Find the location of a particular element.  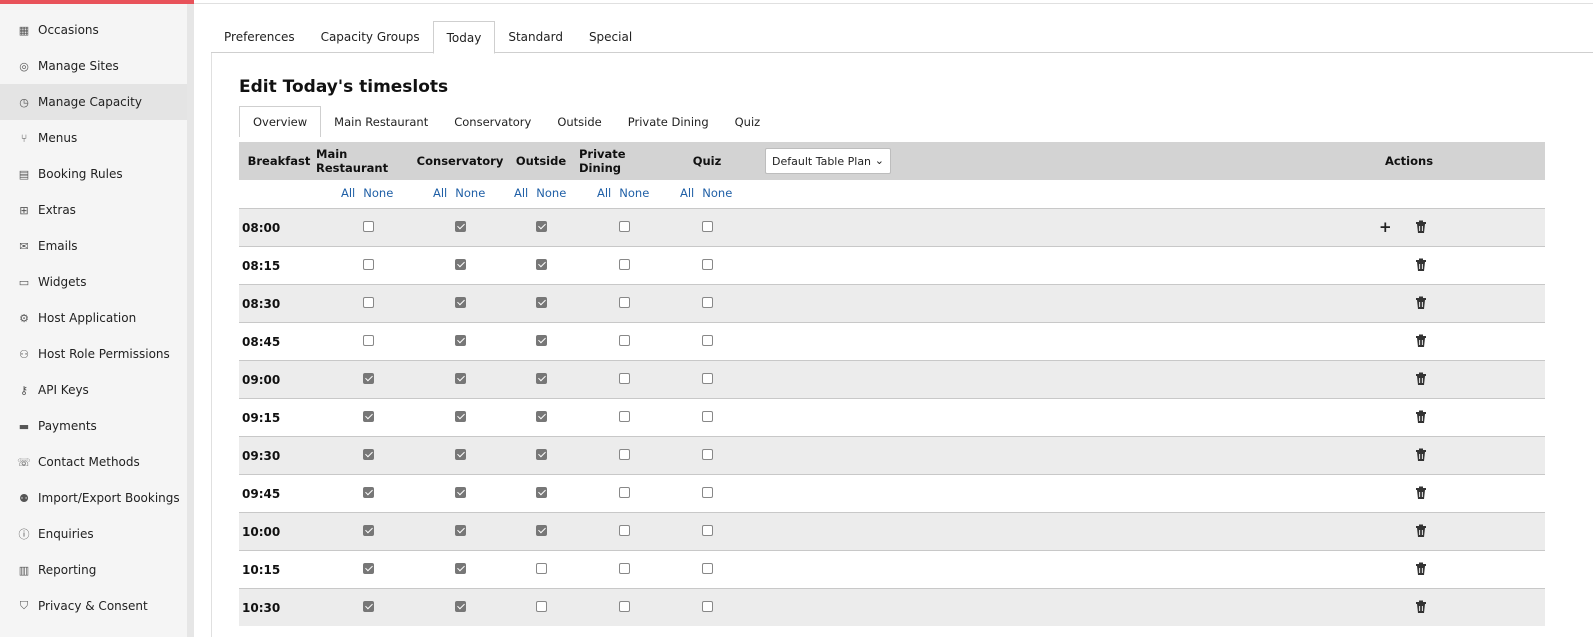

subtab-quiz: Quiz is located at coordinates (748, 121).